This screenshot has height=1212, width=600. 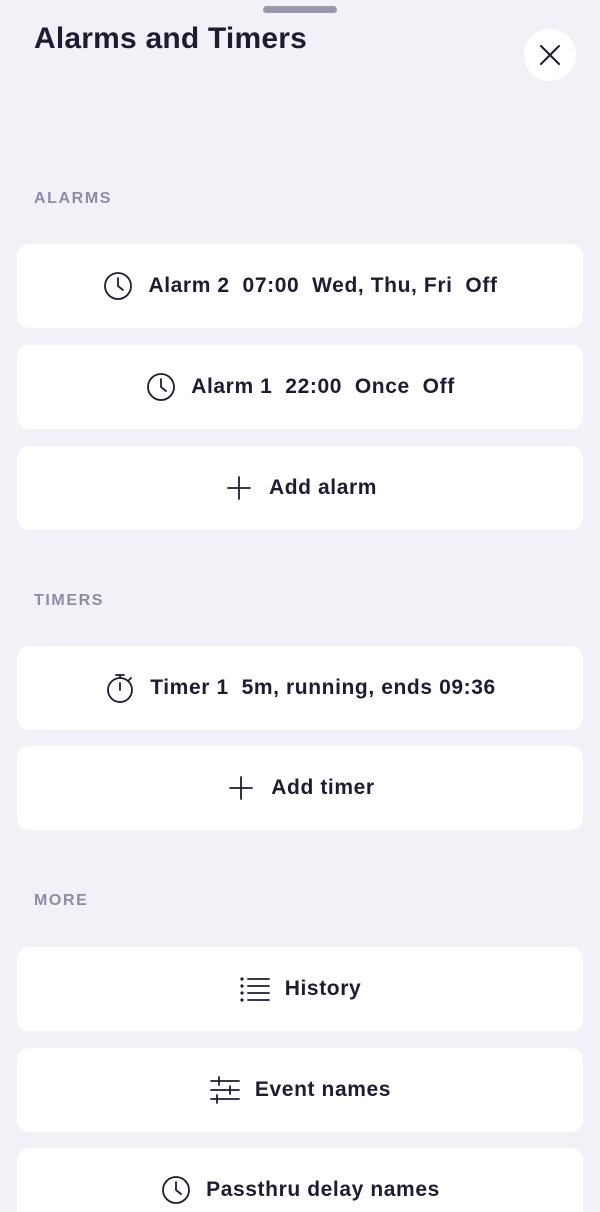 What do you see at coordinates (300, 9) in the screenshot?
I see `drag-handle` at bounding box center [300, 9].